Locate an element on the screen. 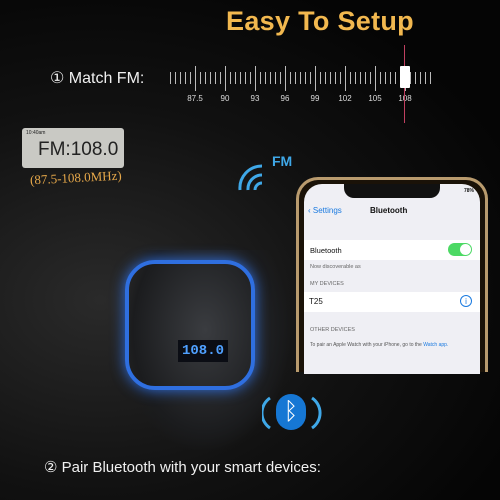  device-name: T25 is located at coordinates (316, 301).